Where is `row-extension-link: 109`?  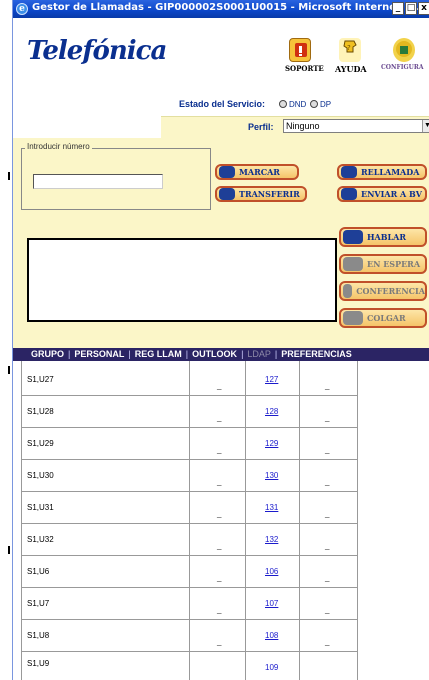 row-extension-link: 109 is located at coordinates (271, 667).